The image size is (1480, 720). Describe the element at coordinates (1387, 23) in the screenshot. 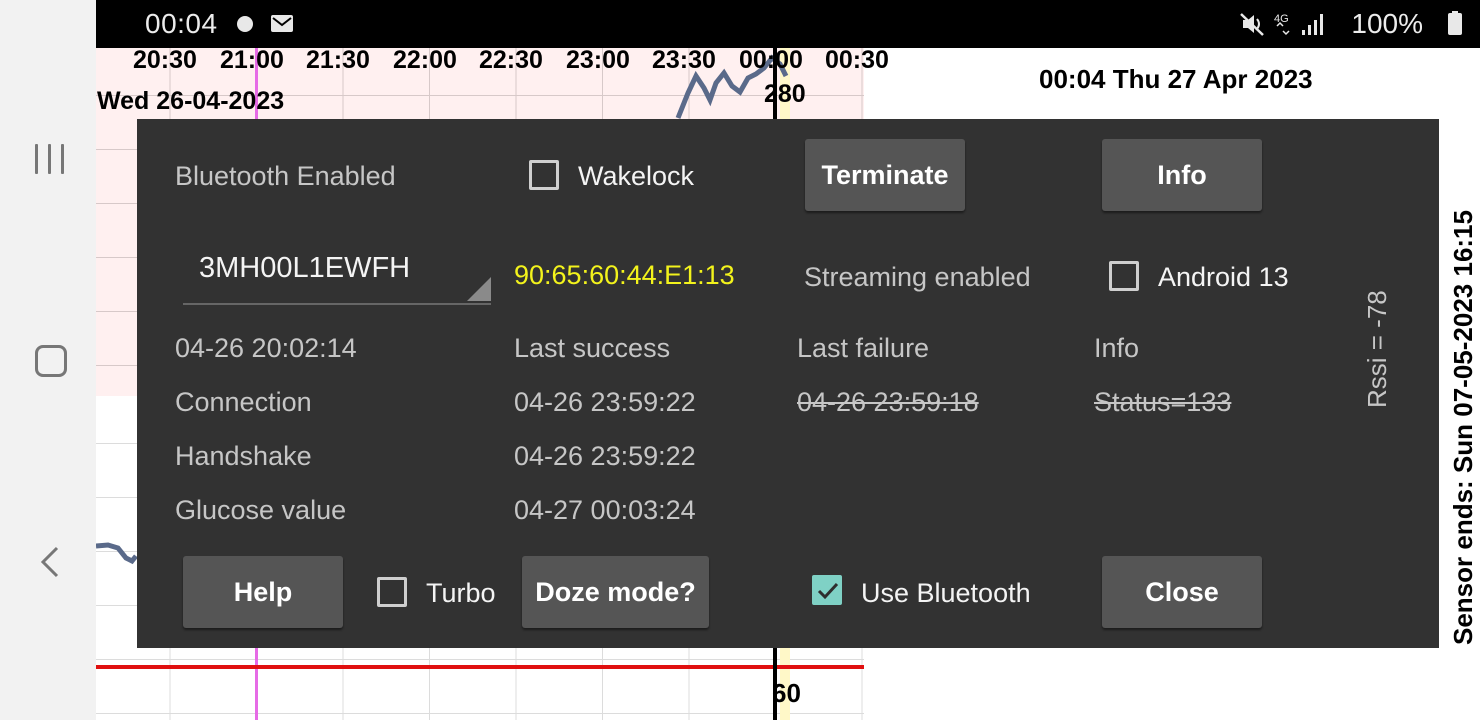

I see `battery-percent: 100%` at that location.